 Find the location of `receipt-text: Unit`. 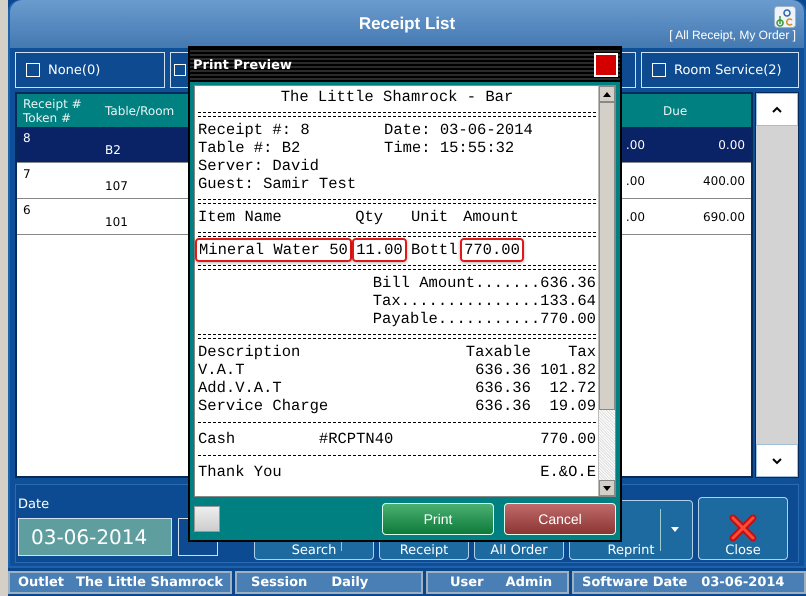

receipt-text: Unit is located at coordinates (429, 217).